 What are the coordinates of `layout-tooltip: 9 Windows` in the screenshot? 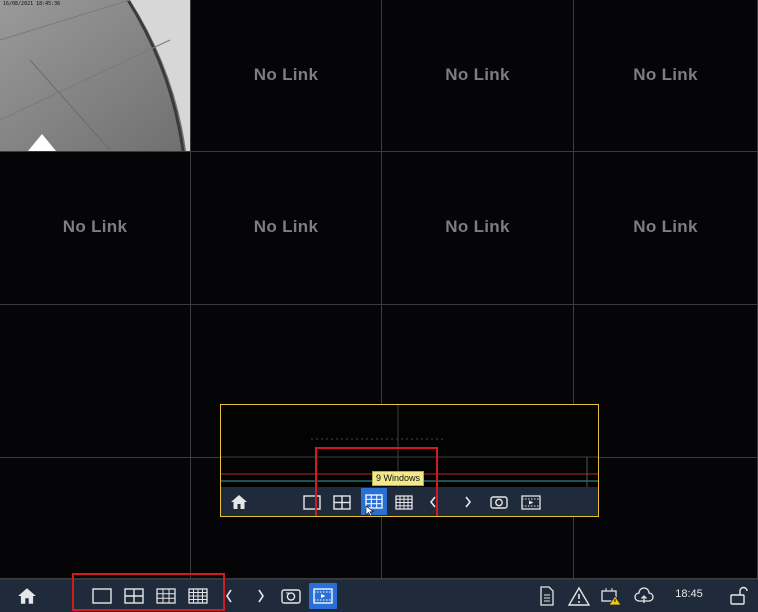 It's located at (398, 478).